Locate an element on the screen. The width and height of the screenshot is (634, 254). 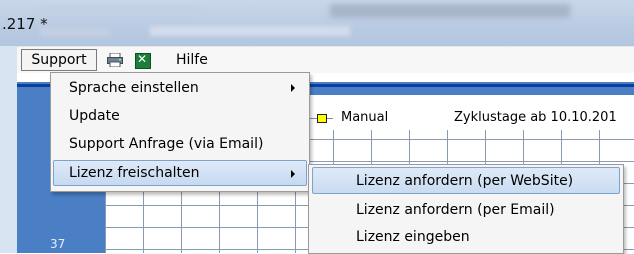
submenu-item-lizenz-email: Lizenz anfordern (per Email) is located at coordinates (466, 210).